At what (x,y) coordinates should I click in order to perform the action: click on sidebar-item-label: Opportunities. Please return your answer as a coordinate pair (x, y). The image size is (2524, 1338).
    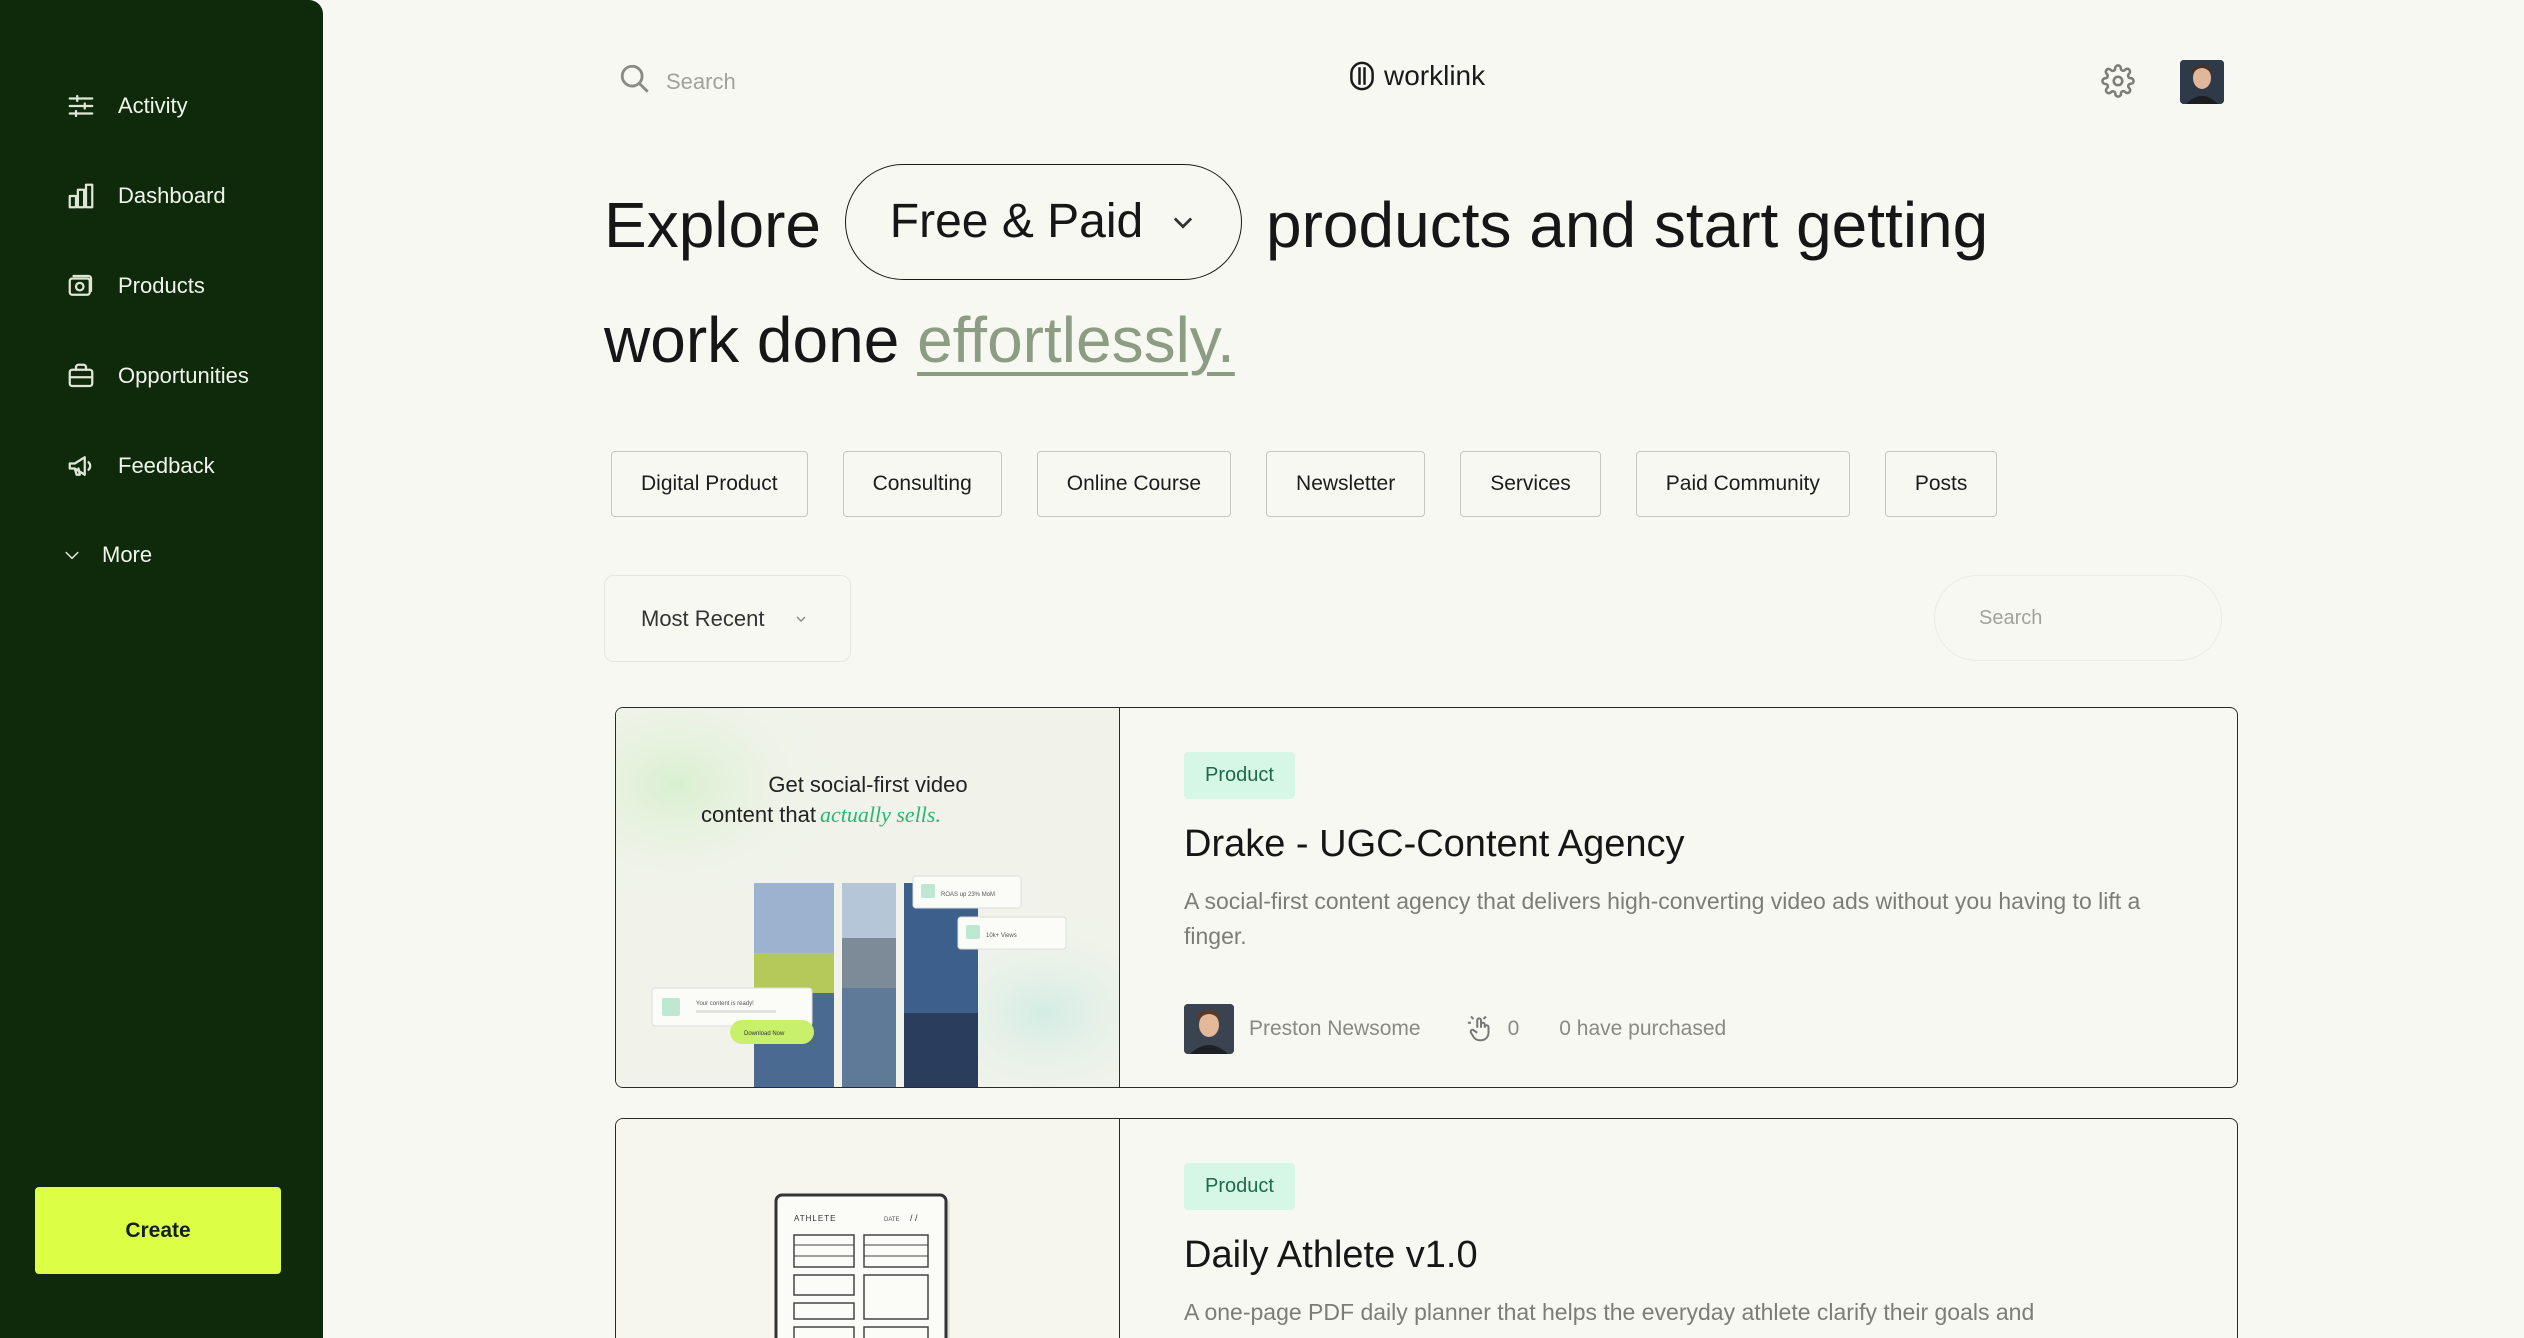
    Looking at the image, I should click on (183, 375).